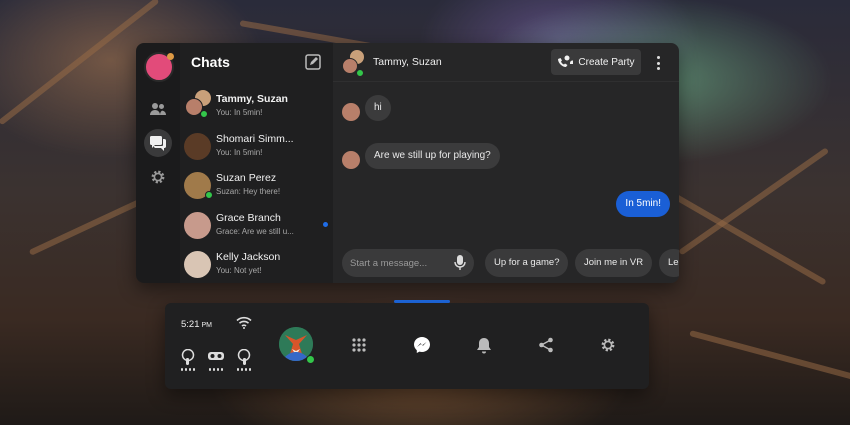  I want to click on party-call-icon, so click(566, 61).